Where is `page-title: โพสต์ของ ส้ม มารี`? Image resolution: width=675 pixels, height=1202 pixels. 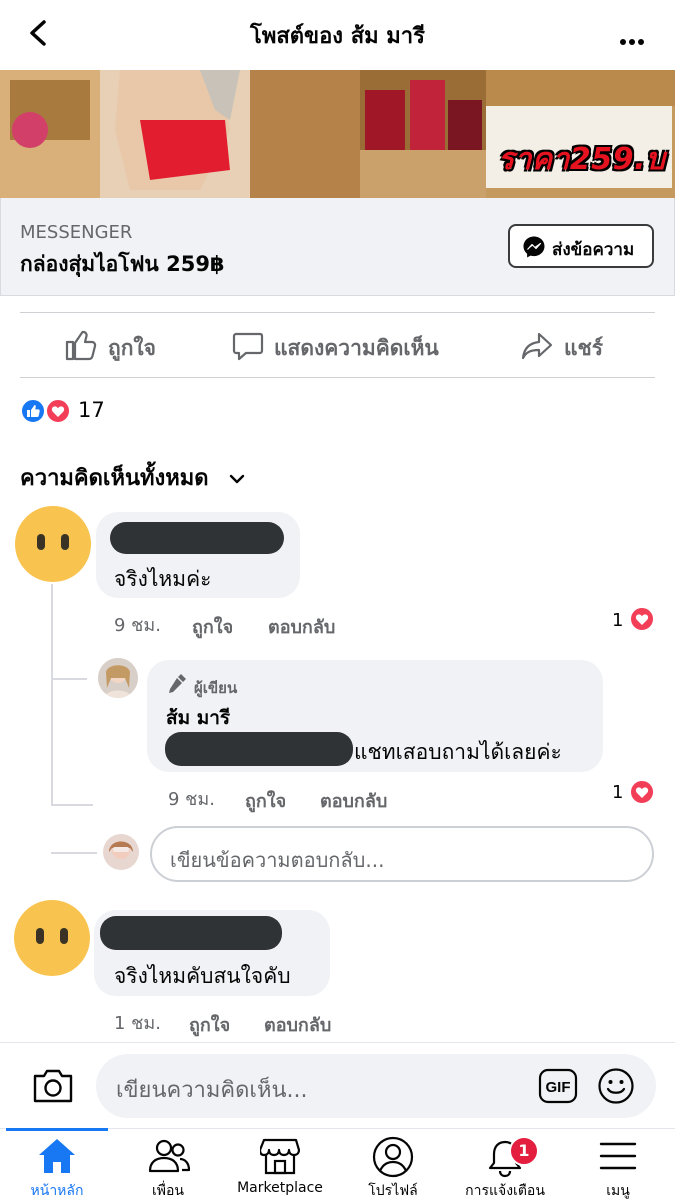
page-title: โพสต์ของ ส้ม มารี is located at coordinates (337, 36).